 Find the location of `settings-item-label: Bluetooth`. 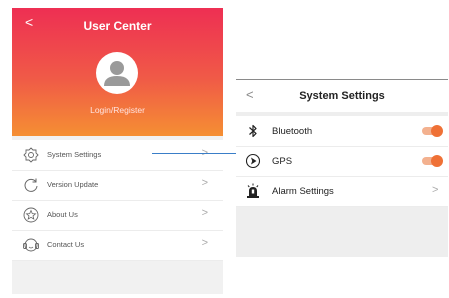

settings-item-label: Bluetooth is located at coordinates (292, 131).